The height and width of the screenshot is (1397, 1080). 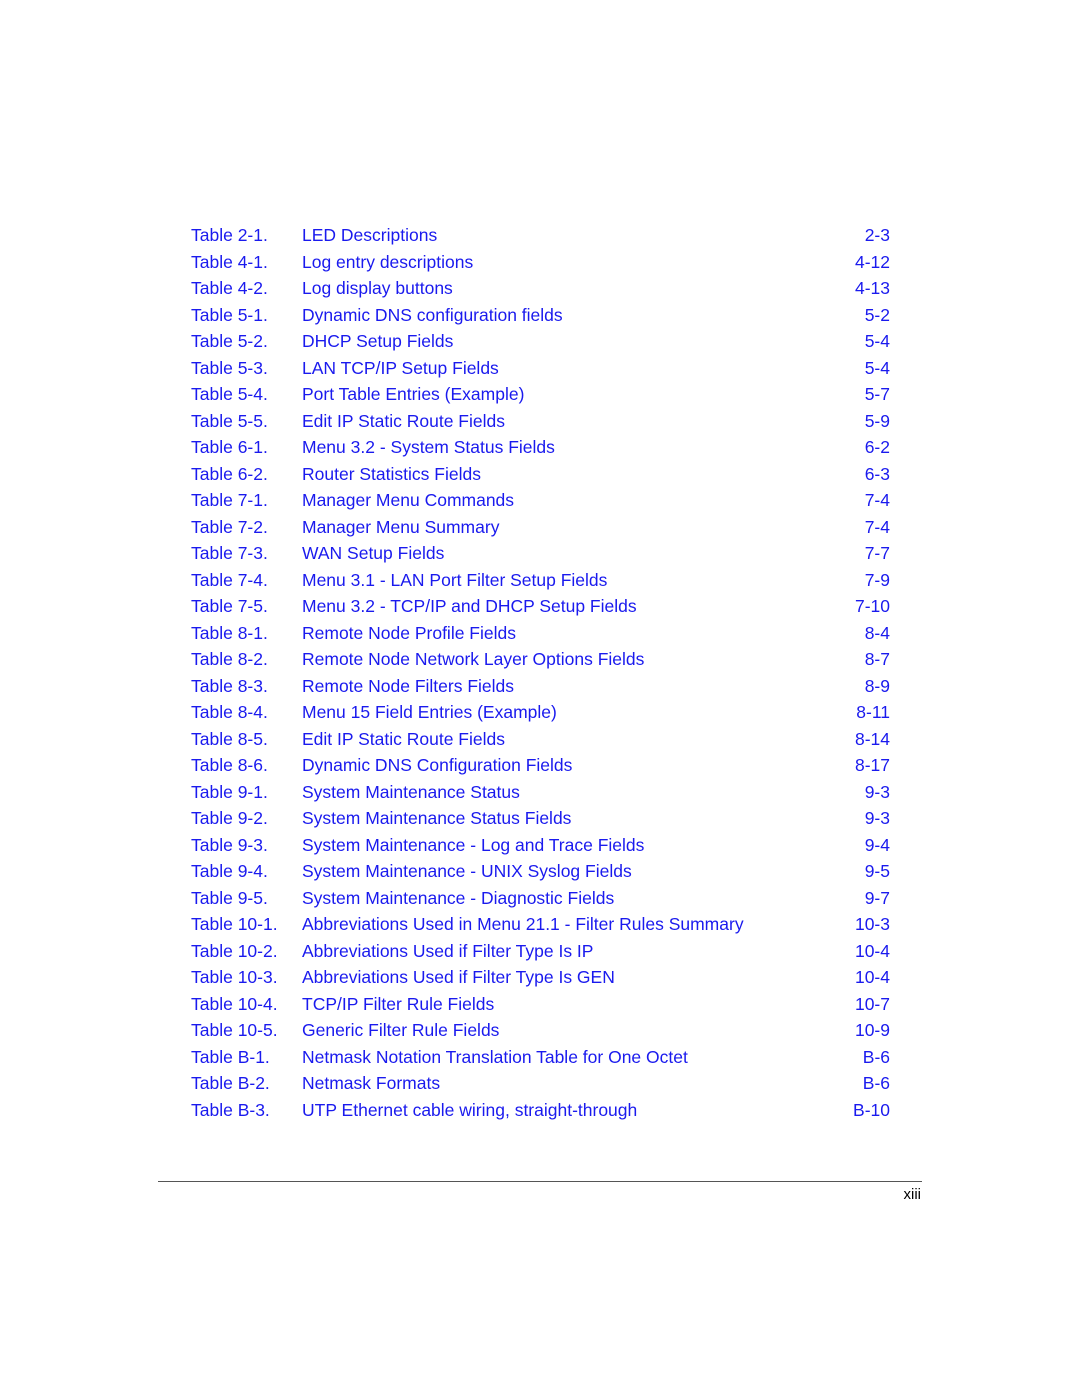 What do you see at coordinates (540, 792) in the screenshot?
I see `toc-entry: Table 9-1. System Maintenance Status 9-3` at bounding box center [540, 792].